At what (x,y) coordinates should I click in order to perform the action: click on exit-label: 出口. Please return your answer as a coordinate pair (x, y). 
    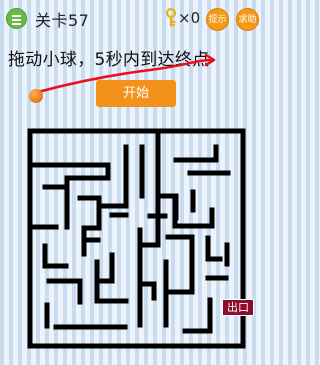
    Looking at the image, I should click on (238, 307).